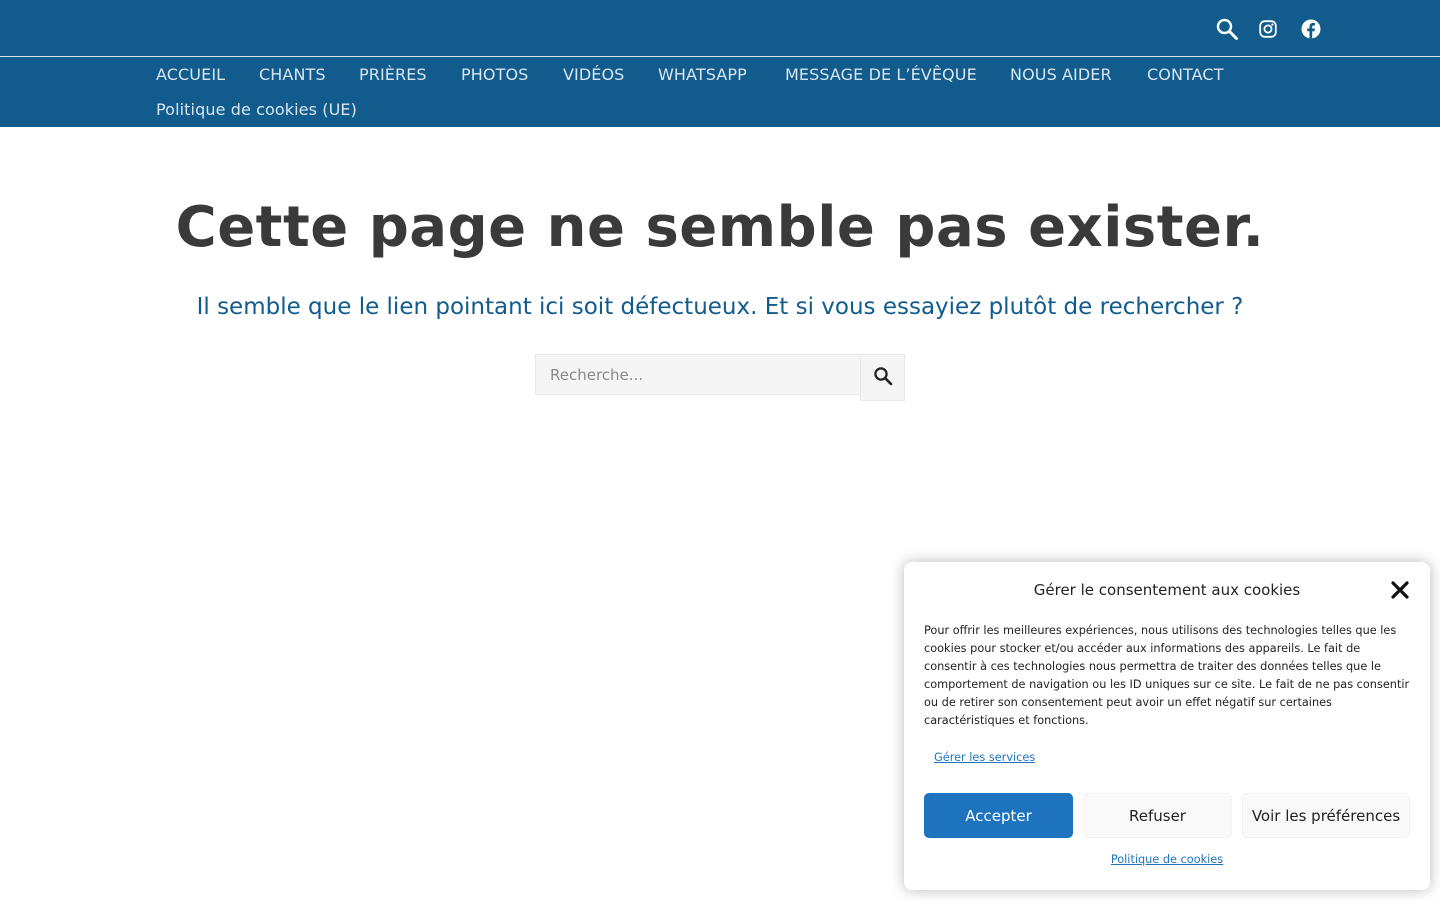 This screenshot has height=900, width=1440. I want to click on nav-item-cookie-policy: Politique de cookies (UE), so click(256, 110).